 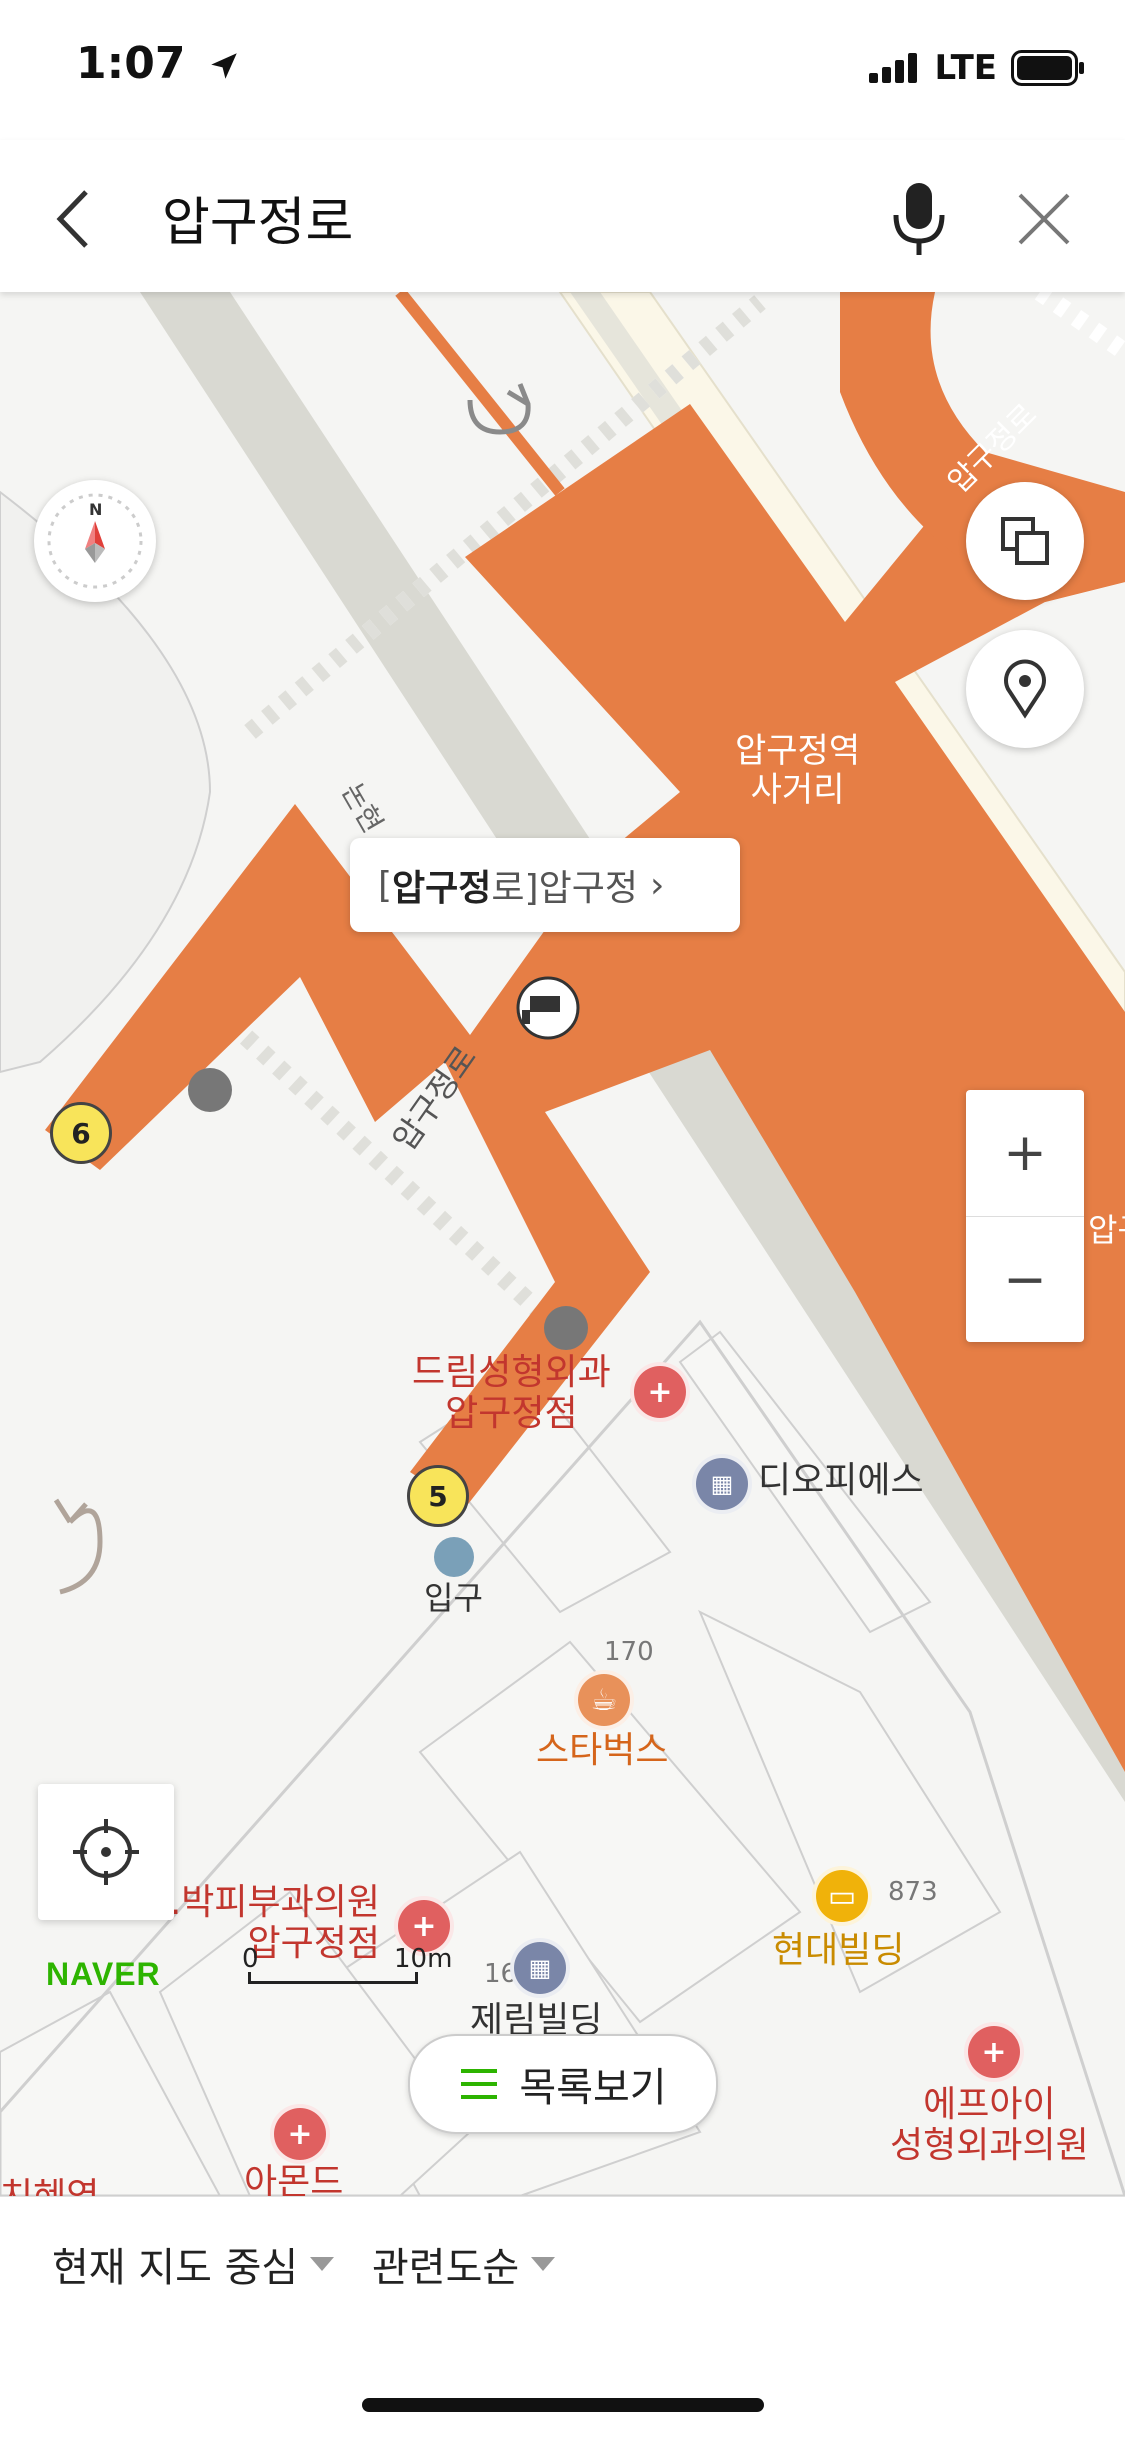 I want to click on svg-text: N, so click(x=95, y=509).